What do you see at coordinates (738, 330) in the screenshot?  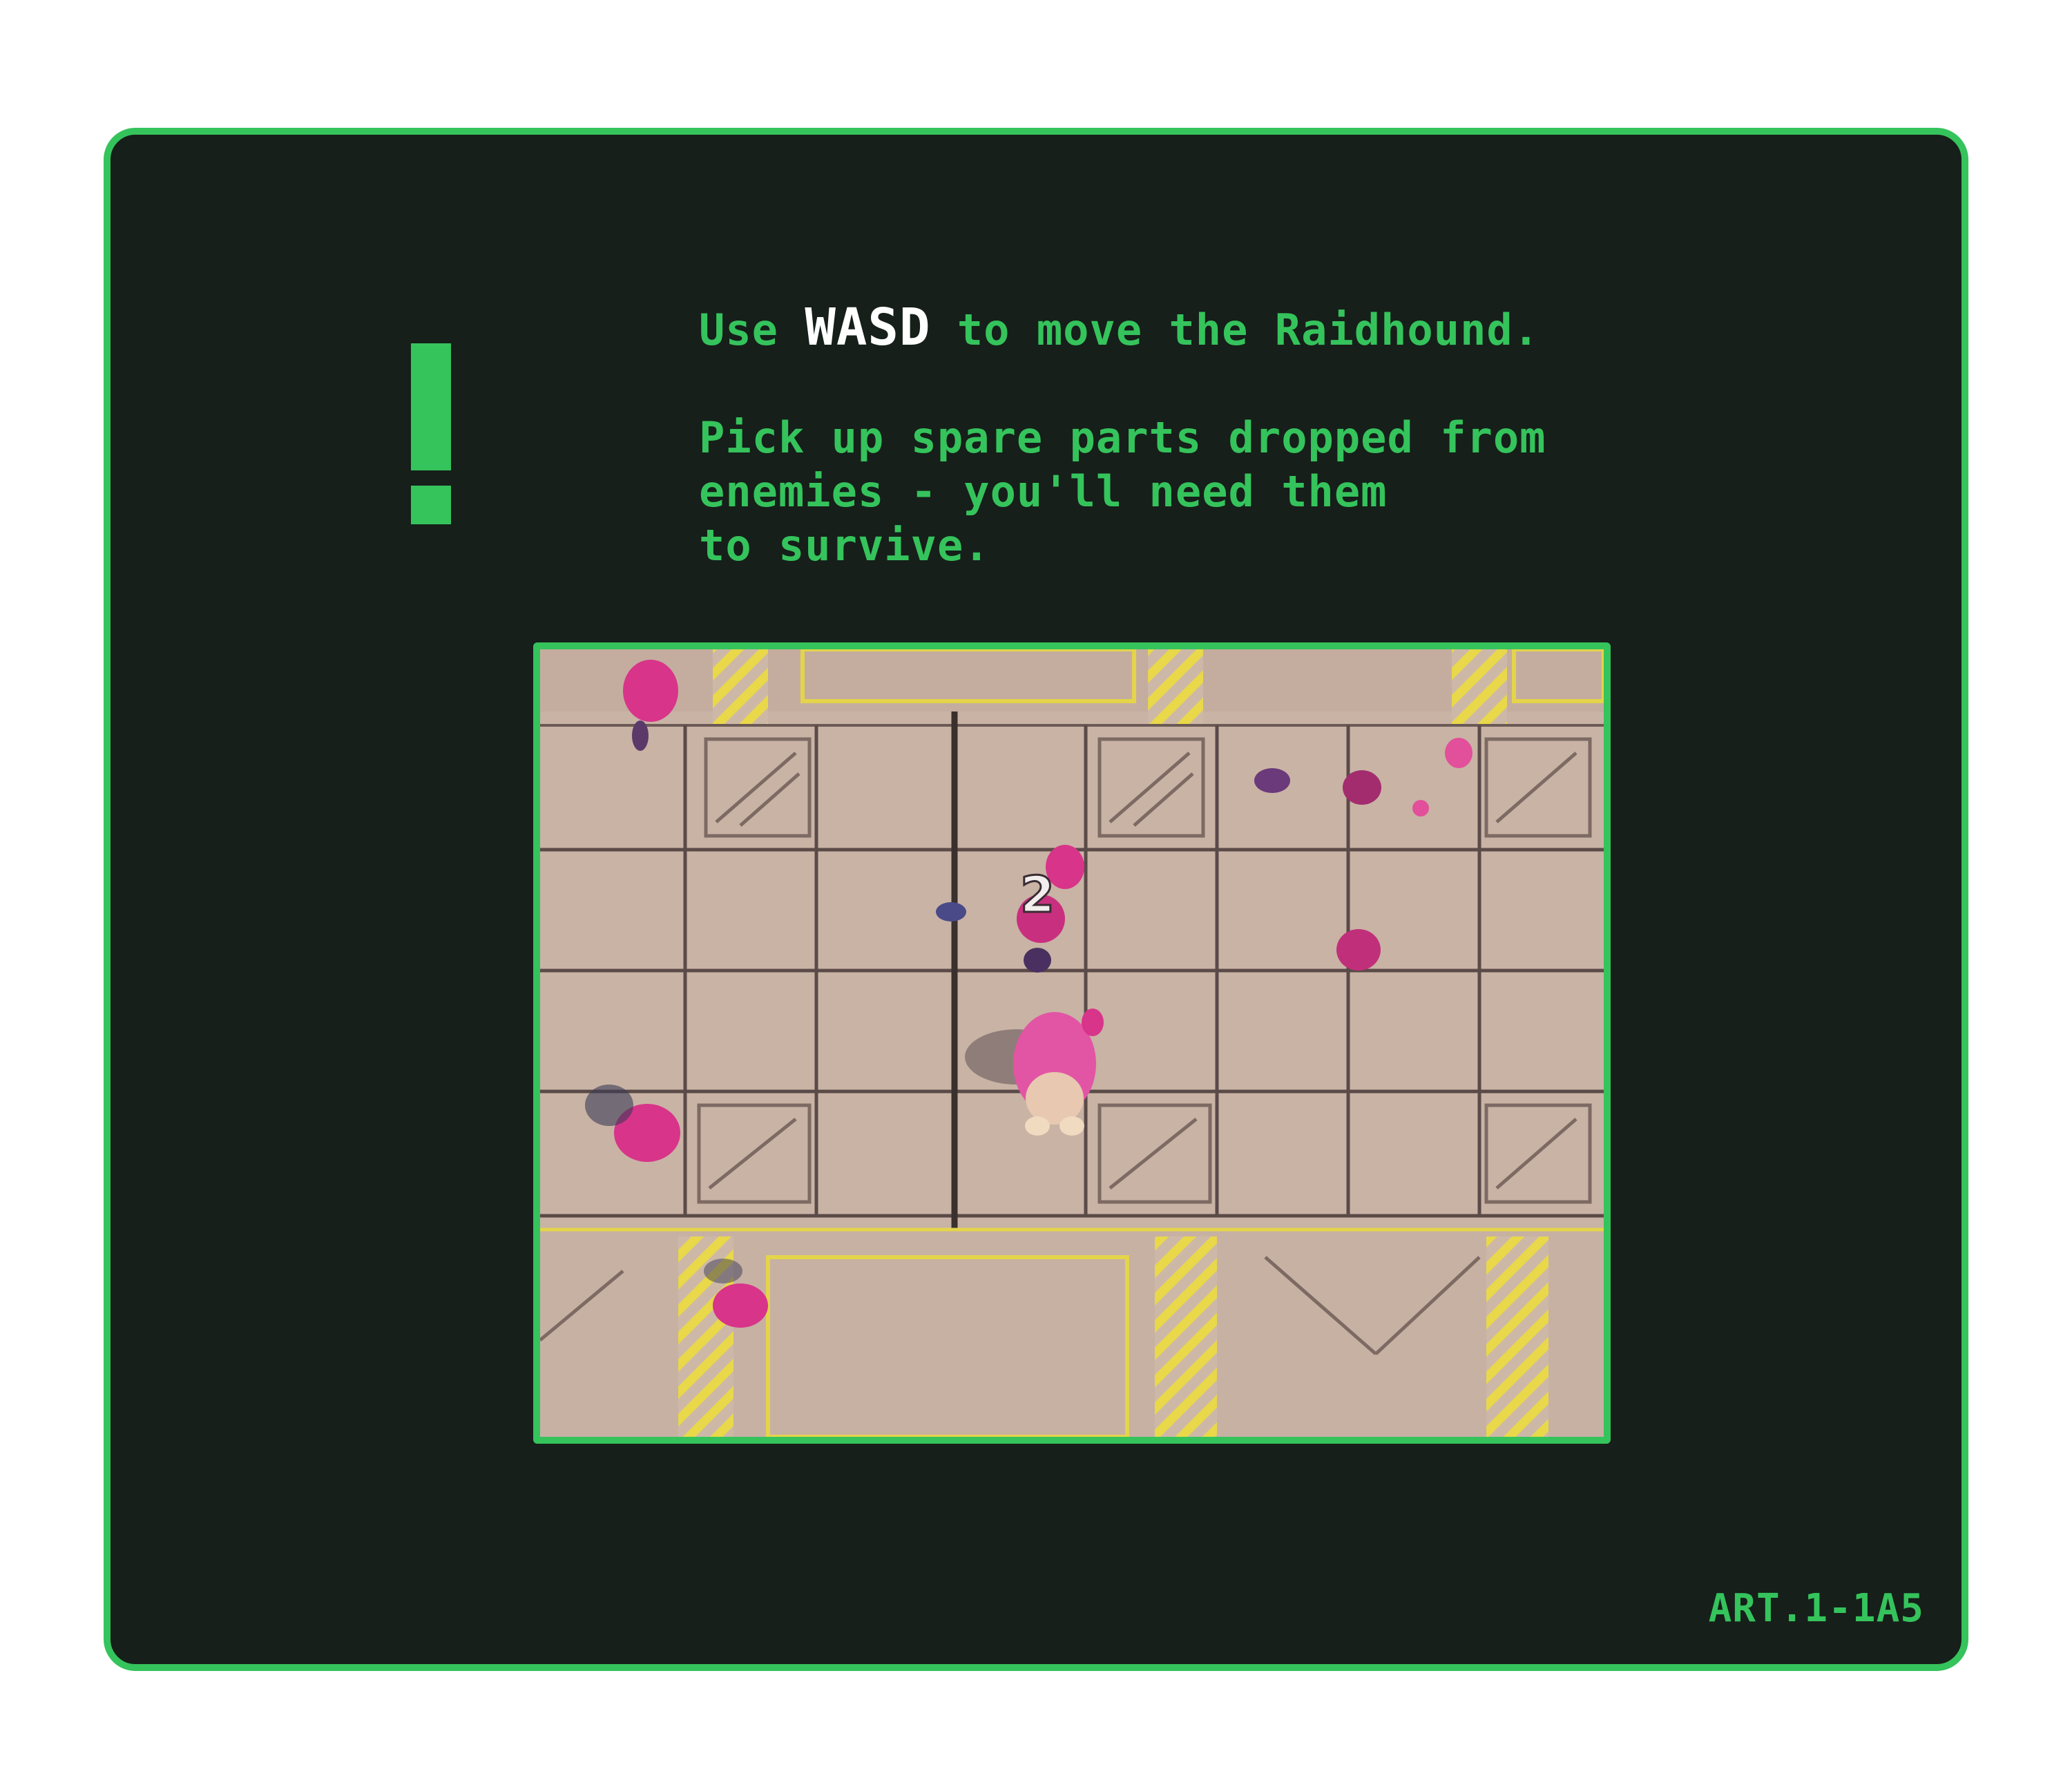 I see `instruction-move-prefix: Use` at bounding box center [738, 330].